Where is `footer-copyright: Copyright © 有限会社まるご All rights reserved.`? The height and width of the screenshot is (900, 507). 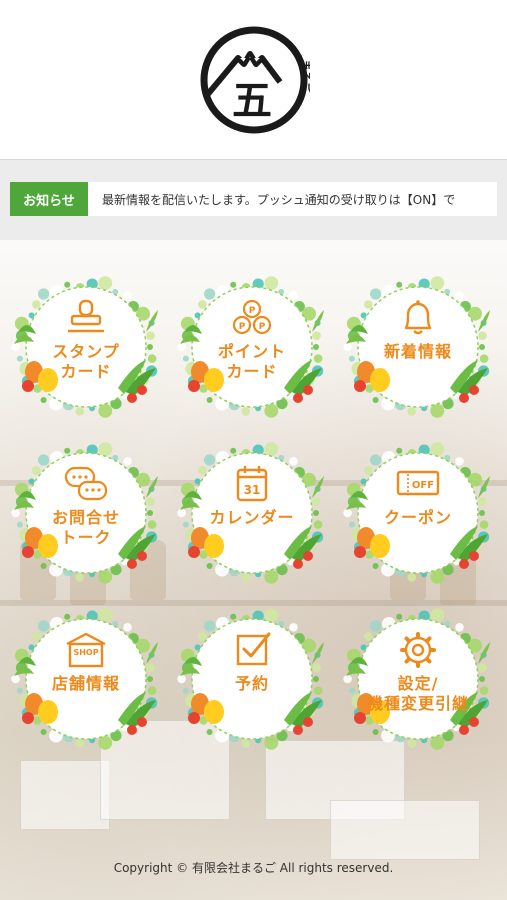
footer-copyright: Copyright © 有限会社まるご All rights reserved. is located at coordinates (253, 867).